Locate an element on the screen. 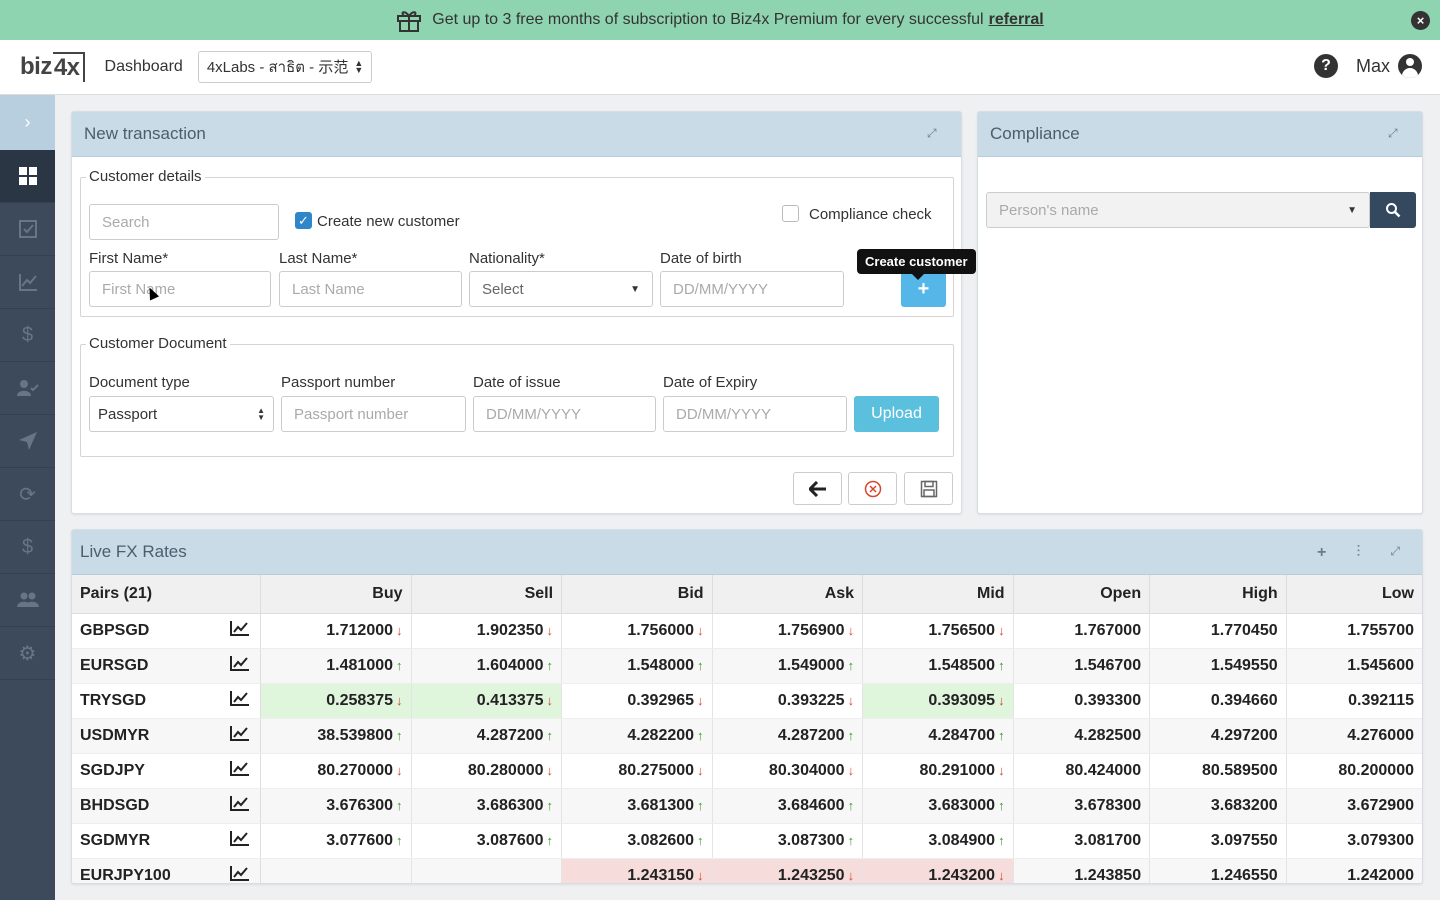  bid-cell-value: 3.082600 is located at coordinates (661, 840).